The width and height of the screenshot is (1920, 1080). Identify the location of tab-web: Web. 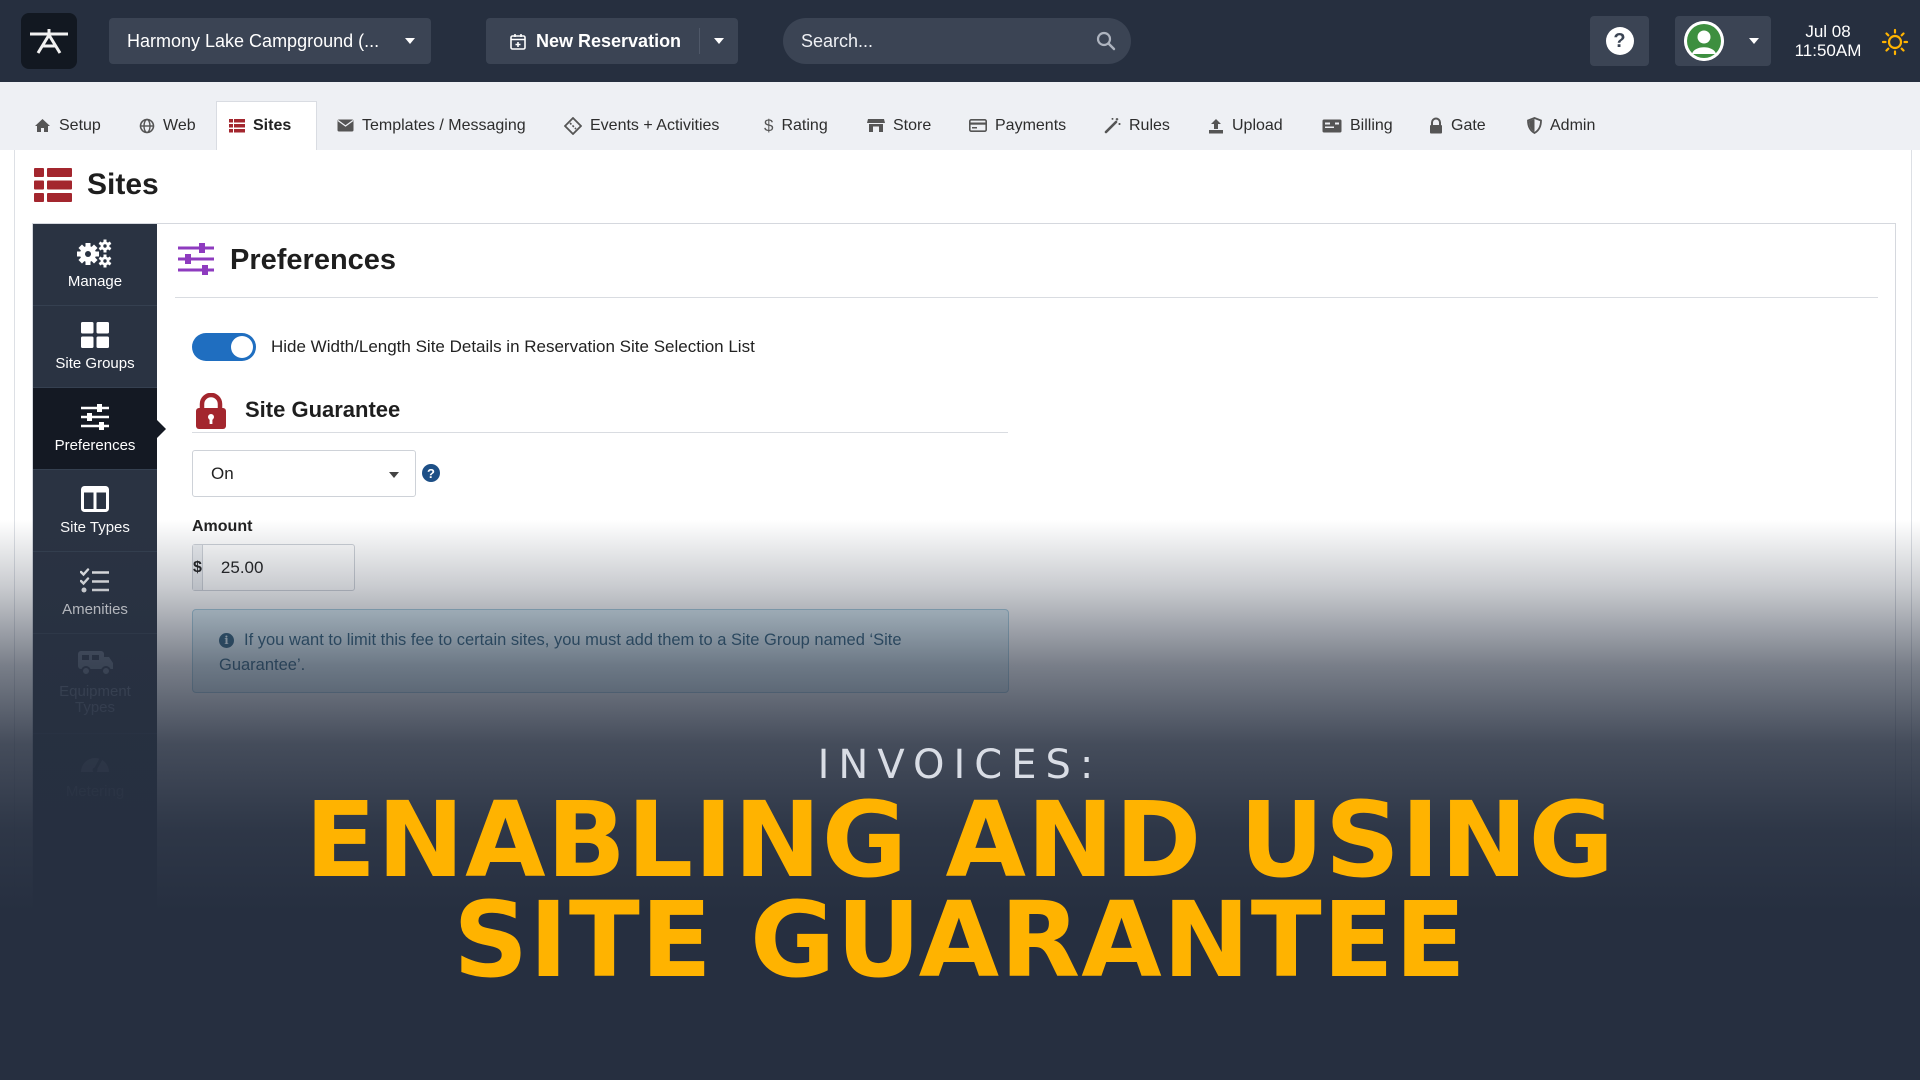
(167, 125).